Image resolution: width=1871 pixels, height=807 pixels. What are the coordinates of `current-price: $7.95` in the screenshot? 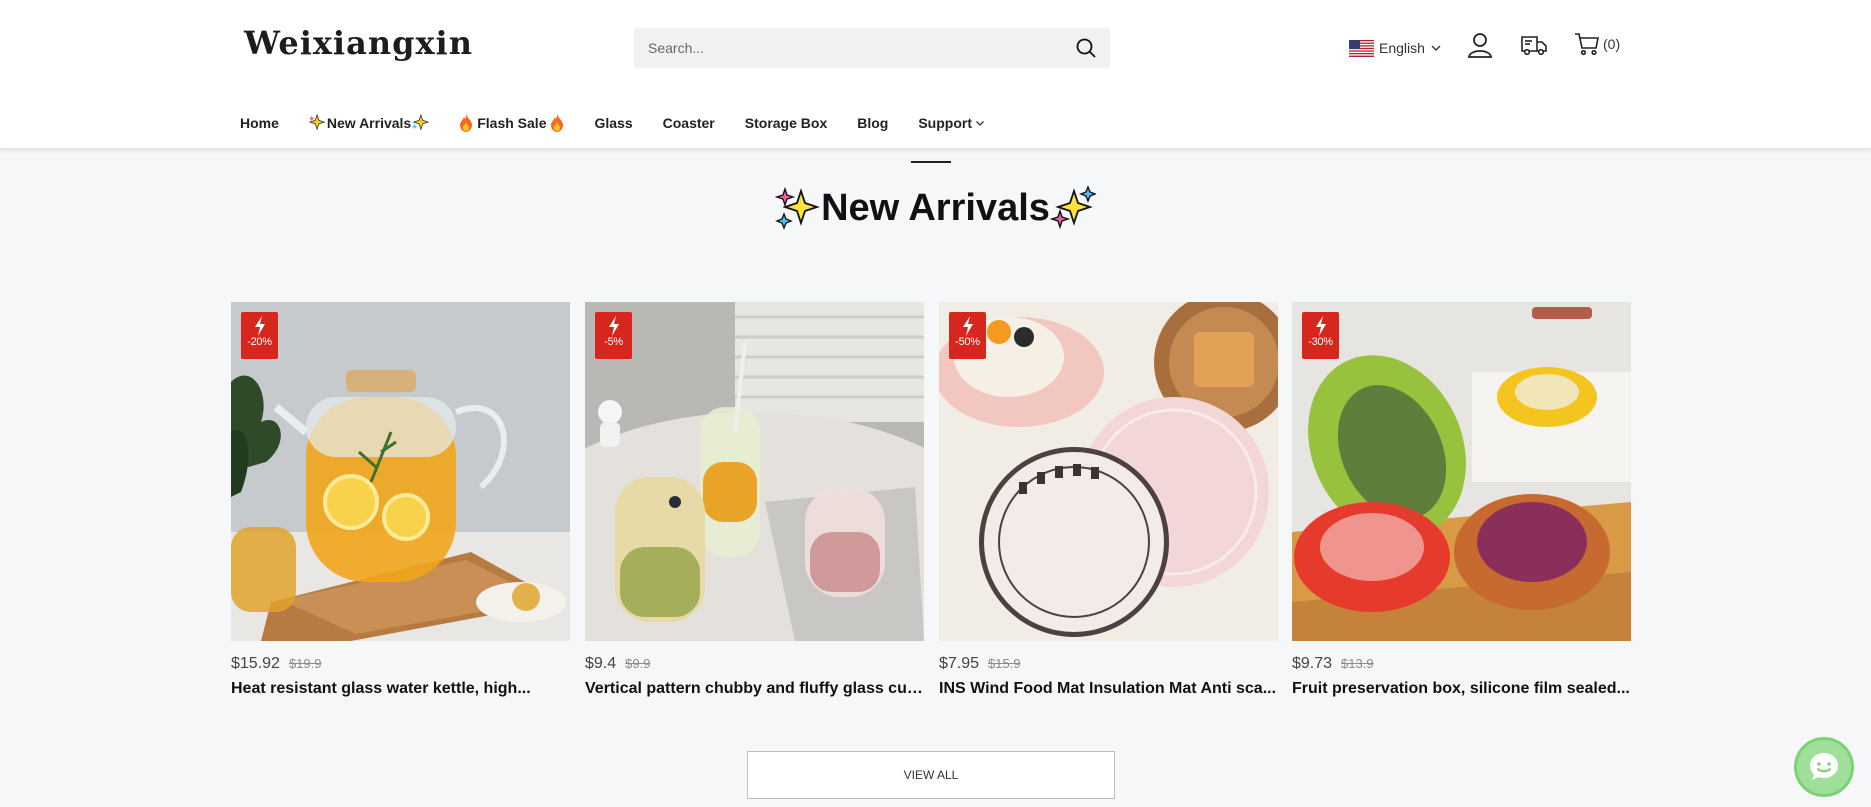 It's located at (959, 663).